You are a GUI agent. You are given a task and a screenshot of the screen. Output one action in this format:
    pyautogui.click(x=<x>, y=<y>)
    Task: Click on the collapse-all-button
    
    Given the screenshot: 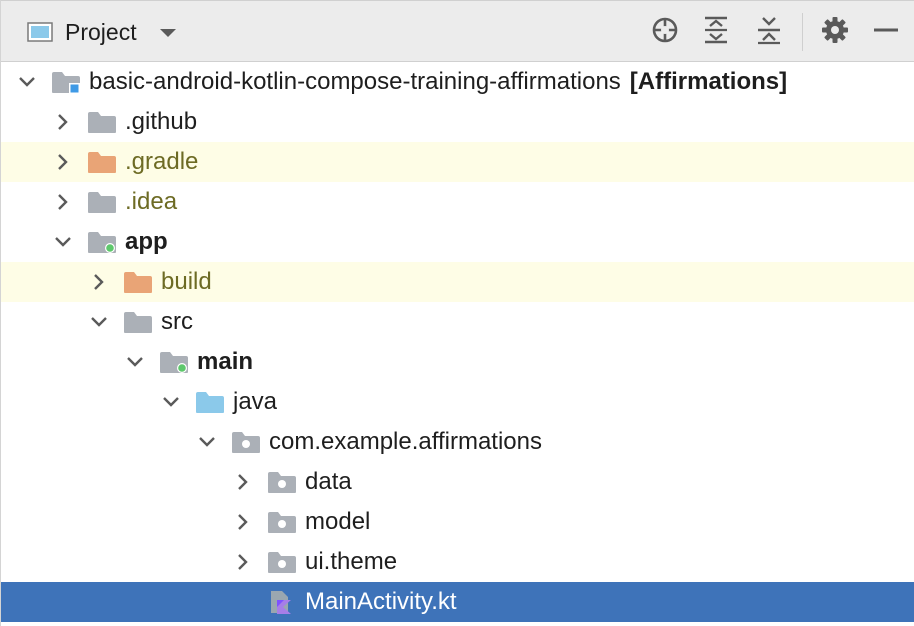 What is the action you would take?
    pyautogui.click(x=769, y=32)
    